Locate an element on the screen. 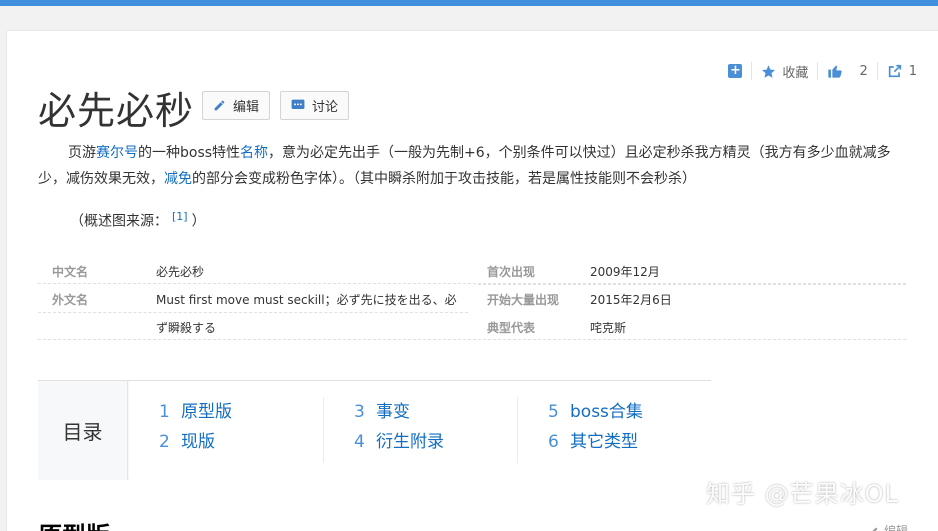  infobox-value: Must first move must seckill；必ず先に技を出る、必 is located at coordinates (306, 300).